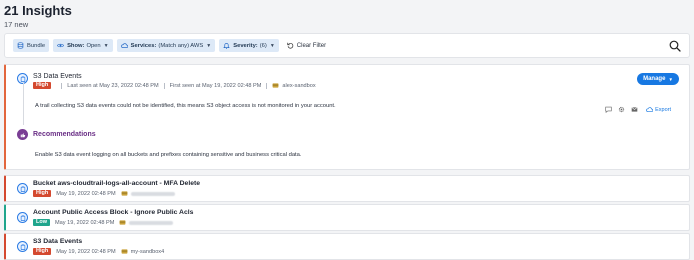 Image resolution: width=694 pixels, height=260 pixels. I want to click on services-filter-key: Services:, so click(143, 45).